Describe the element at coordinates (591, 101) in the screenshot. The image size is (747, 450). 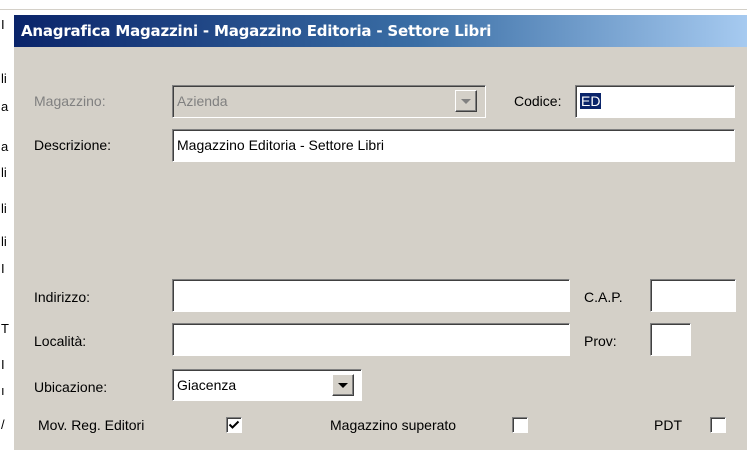
I see `codice-value: ED` at that location.